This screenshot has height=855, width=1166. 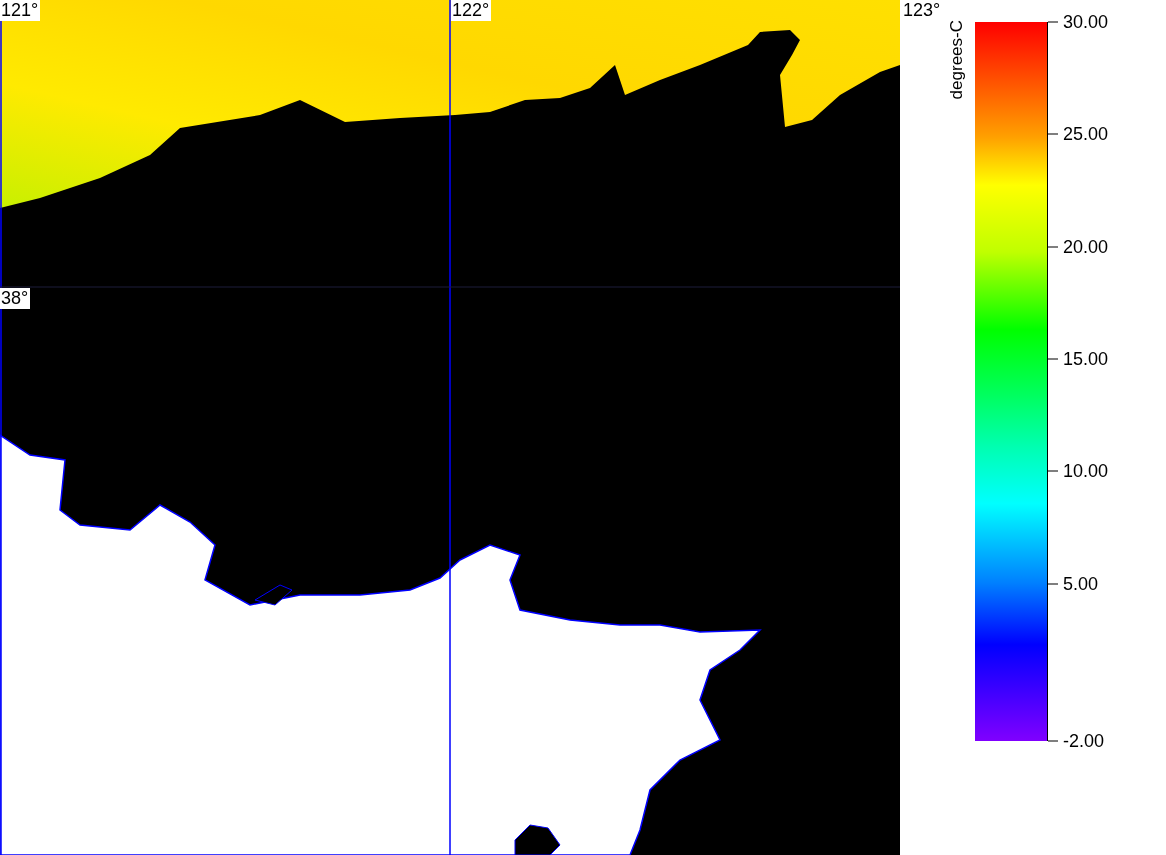 I want to click on longitude-label: 121°, so click(x=20, y=10).